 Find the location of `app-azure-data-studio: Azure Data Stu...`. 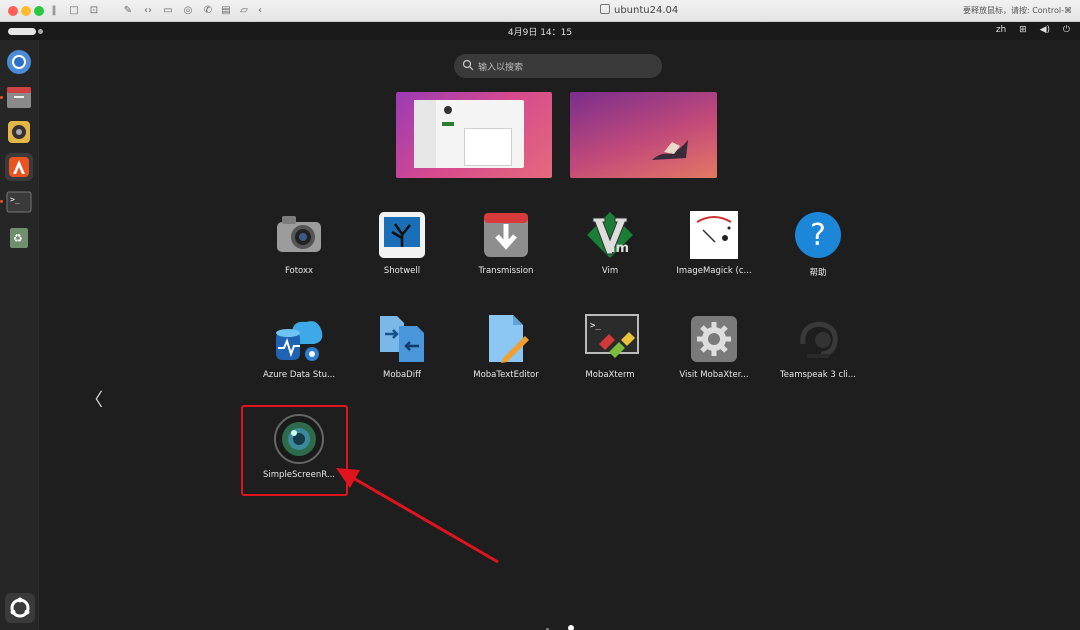

app-azure-data-studio: Azure Data Stu... is located at coordinates (299, 347).